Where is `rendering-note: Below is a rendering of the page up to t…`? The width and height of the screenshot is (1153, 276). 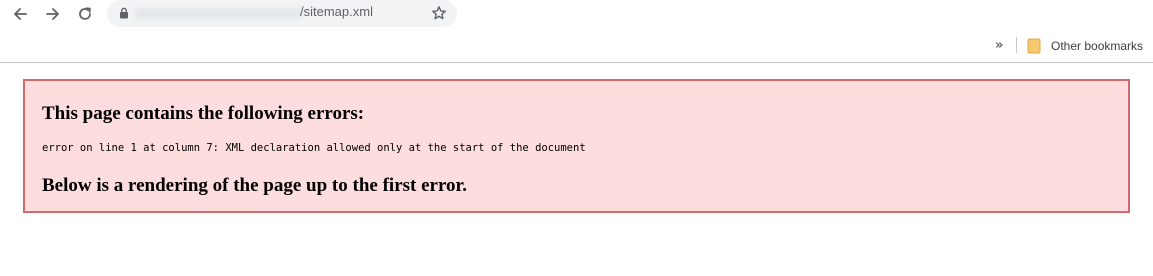
rendering-note: Below is a rendering of the page up to t… is located at coordinates (254, 185).